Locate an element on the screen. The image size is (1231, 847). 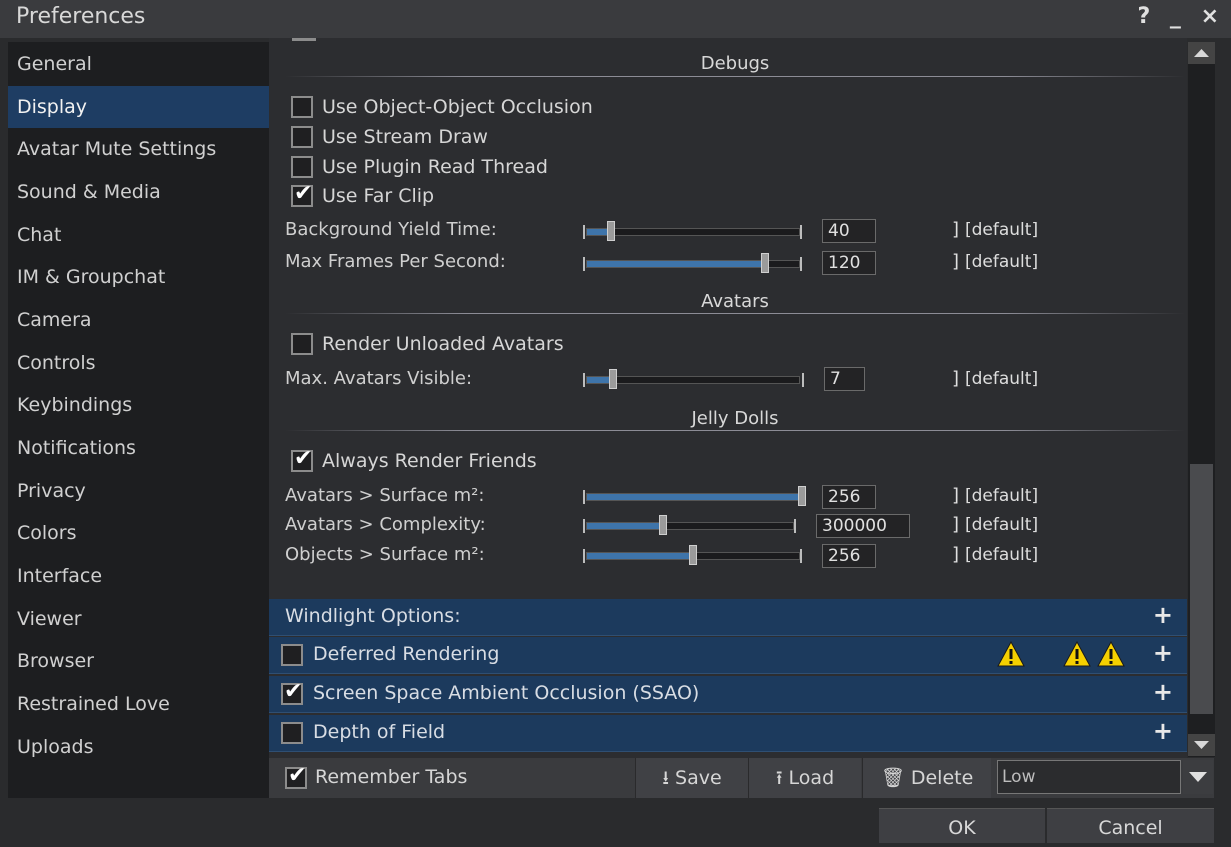
sidebar-item-browser: Browser is located at coordinates (138, 661).